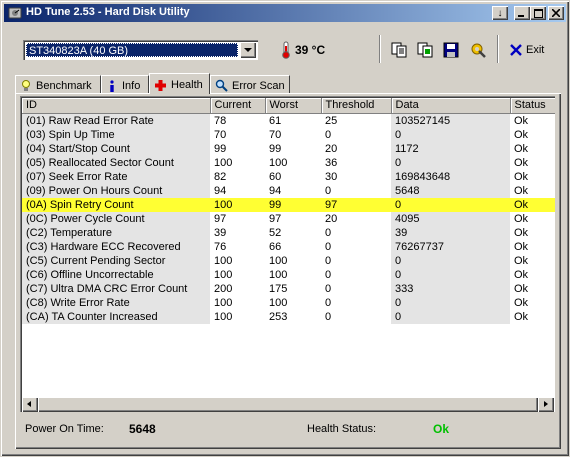 The width and height of the screenshot is (570, 457). What do you see at coordinates (131, 85) in the screenshot?
I see `tab-label: Info` at bounding box center [131, 85].